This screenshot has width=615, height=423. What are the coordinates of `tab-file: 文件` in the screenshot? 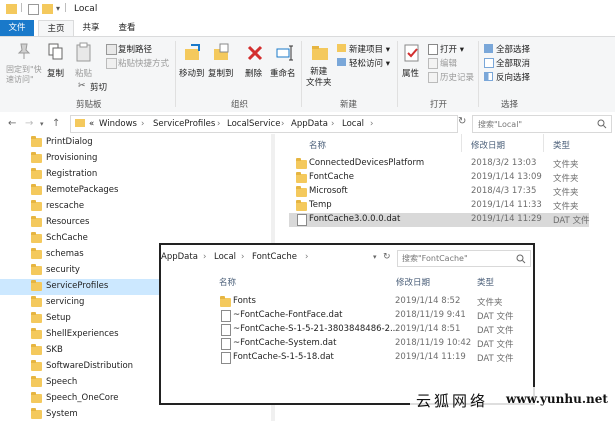 It's located at (17, 28).